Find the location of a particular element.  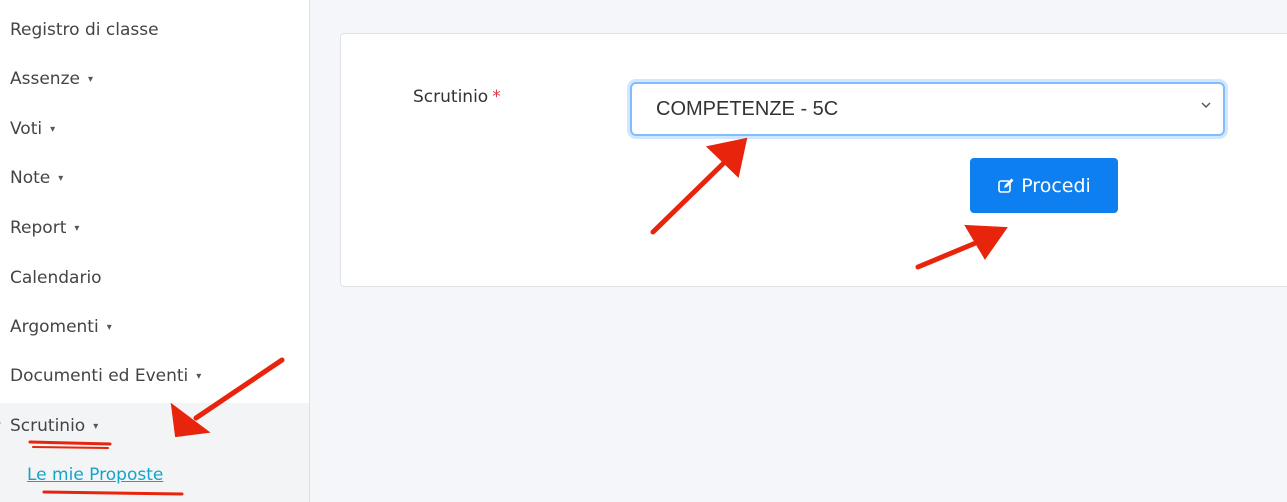

book-icon: ⁾ is located at coordinates (5, 30).